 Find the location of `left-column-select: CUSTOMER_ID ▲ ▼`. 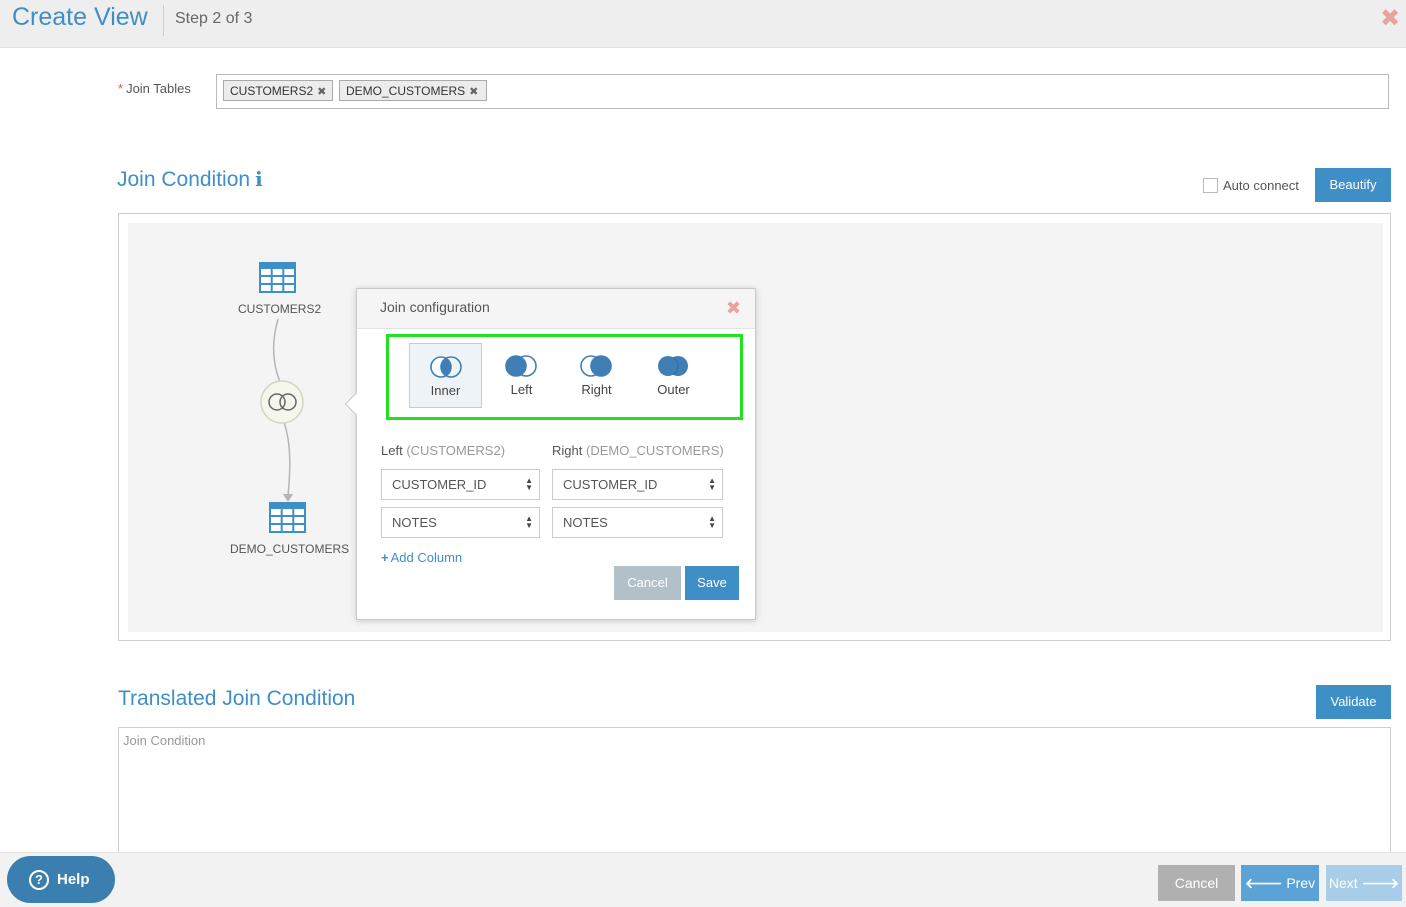

left-column-select: CUSTOMER_ID ▲ ▼ is located at coordinates (460, 484).